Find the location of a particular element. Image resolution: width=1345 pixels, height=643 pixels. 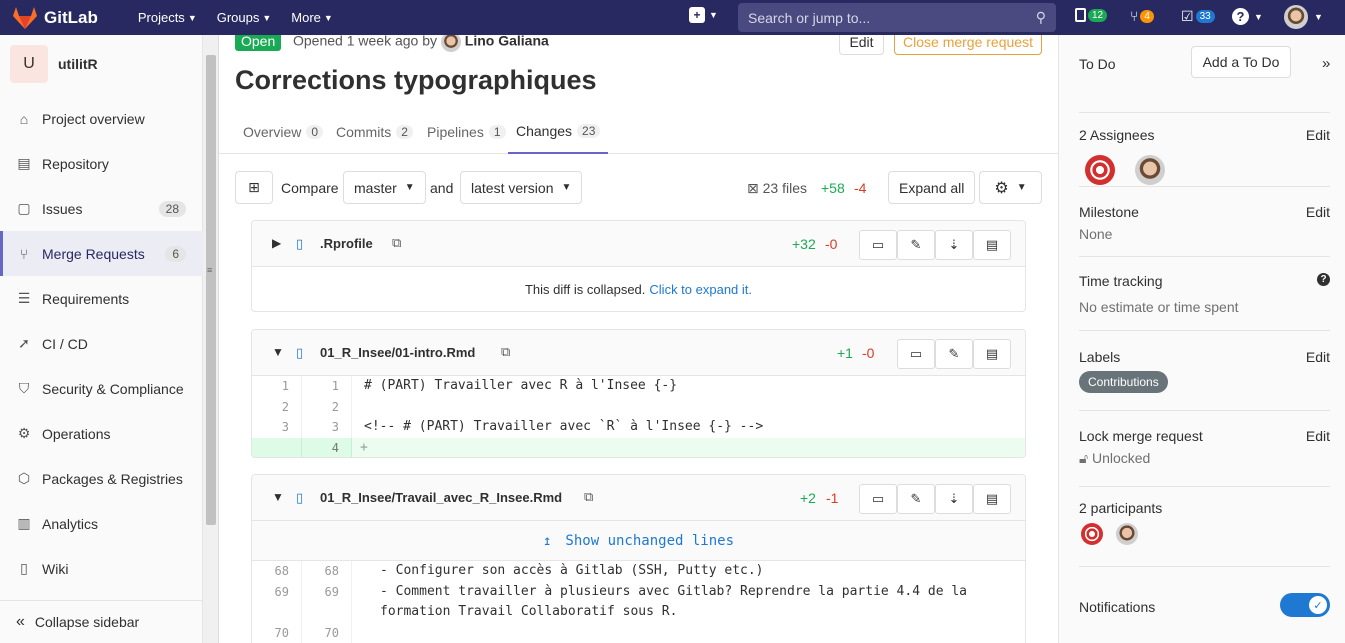

diff-line: 22 is located at coordinates (638, 406).